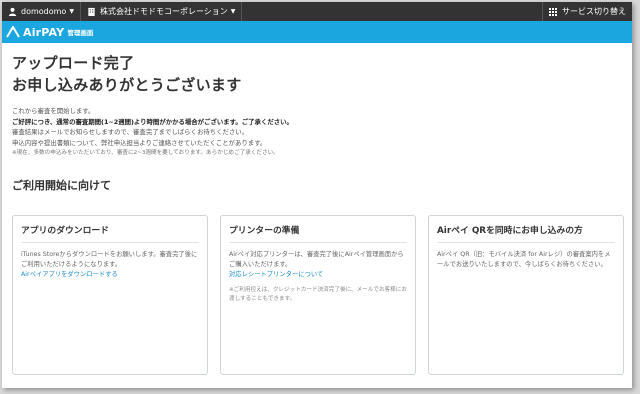 Image resolution: width=640 pixels, height=394 pixels. I want to click on brand-bar: AirPAY 管理画面, so click(317, 32).